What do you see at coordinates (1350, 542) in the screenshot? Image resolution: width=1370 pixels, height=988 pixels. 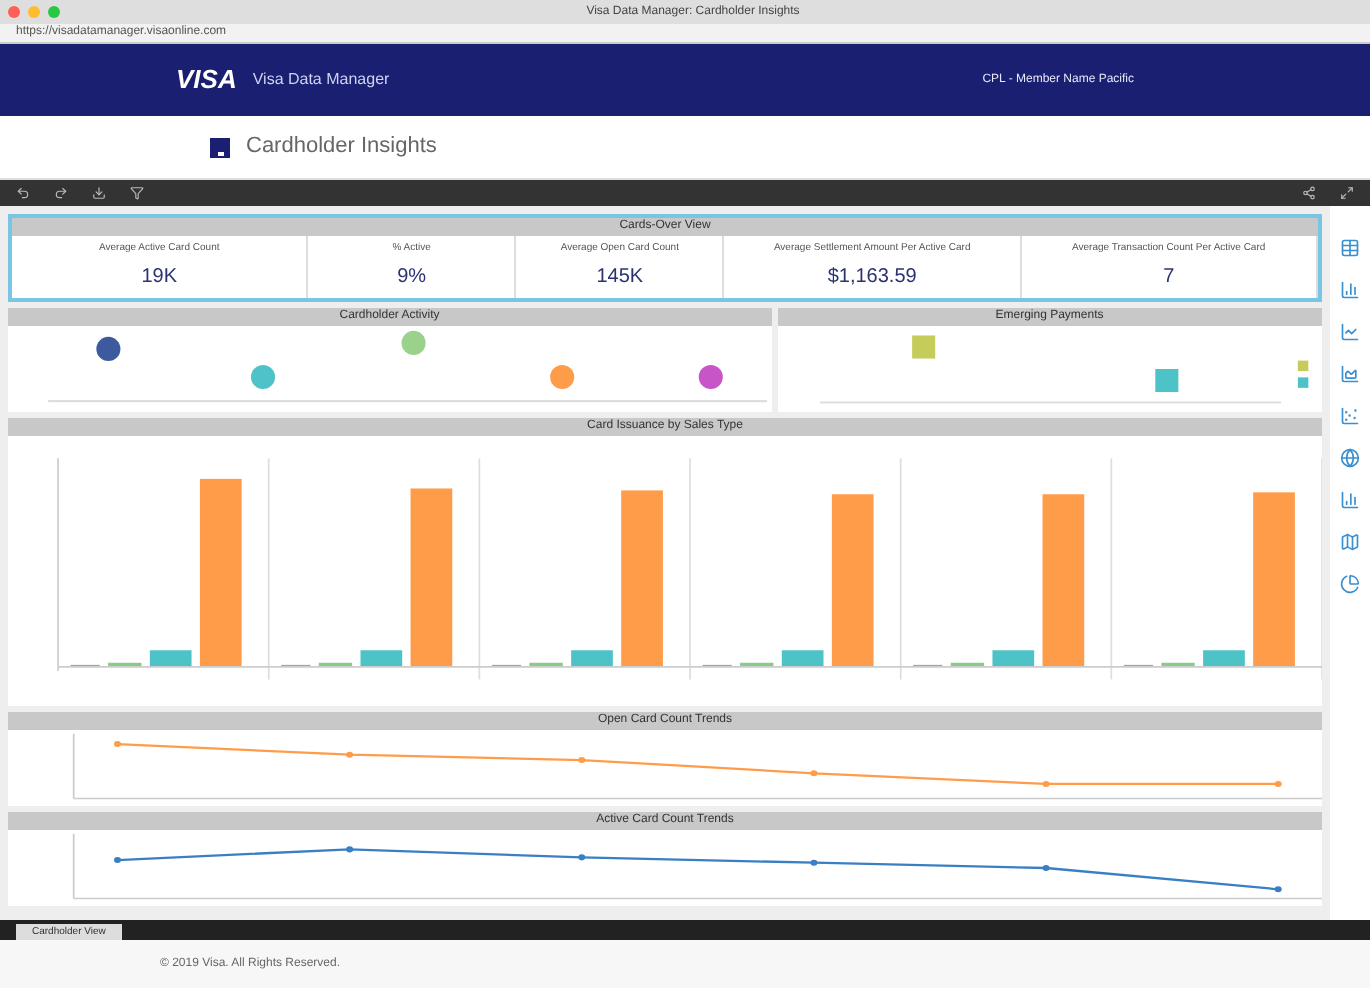 I see `map-icon` at bounding box center [1350, 542].